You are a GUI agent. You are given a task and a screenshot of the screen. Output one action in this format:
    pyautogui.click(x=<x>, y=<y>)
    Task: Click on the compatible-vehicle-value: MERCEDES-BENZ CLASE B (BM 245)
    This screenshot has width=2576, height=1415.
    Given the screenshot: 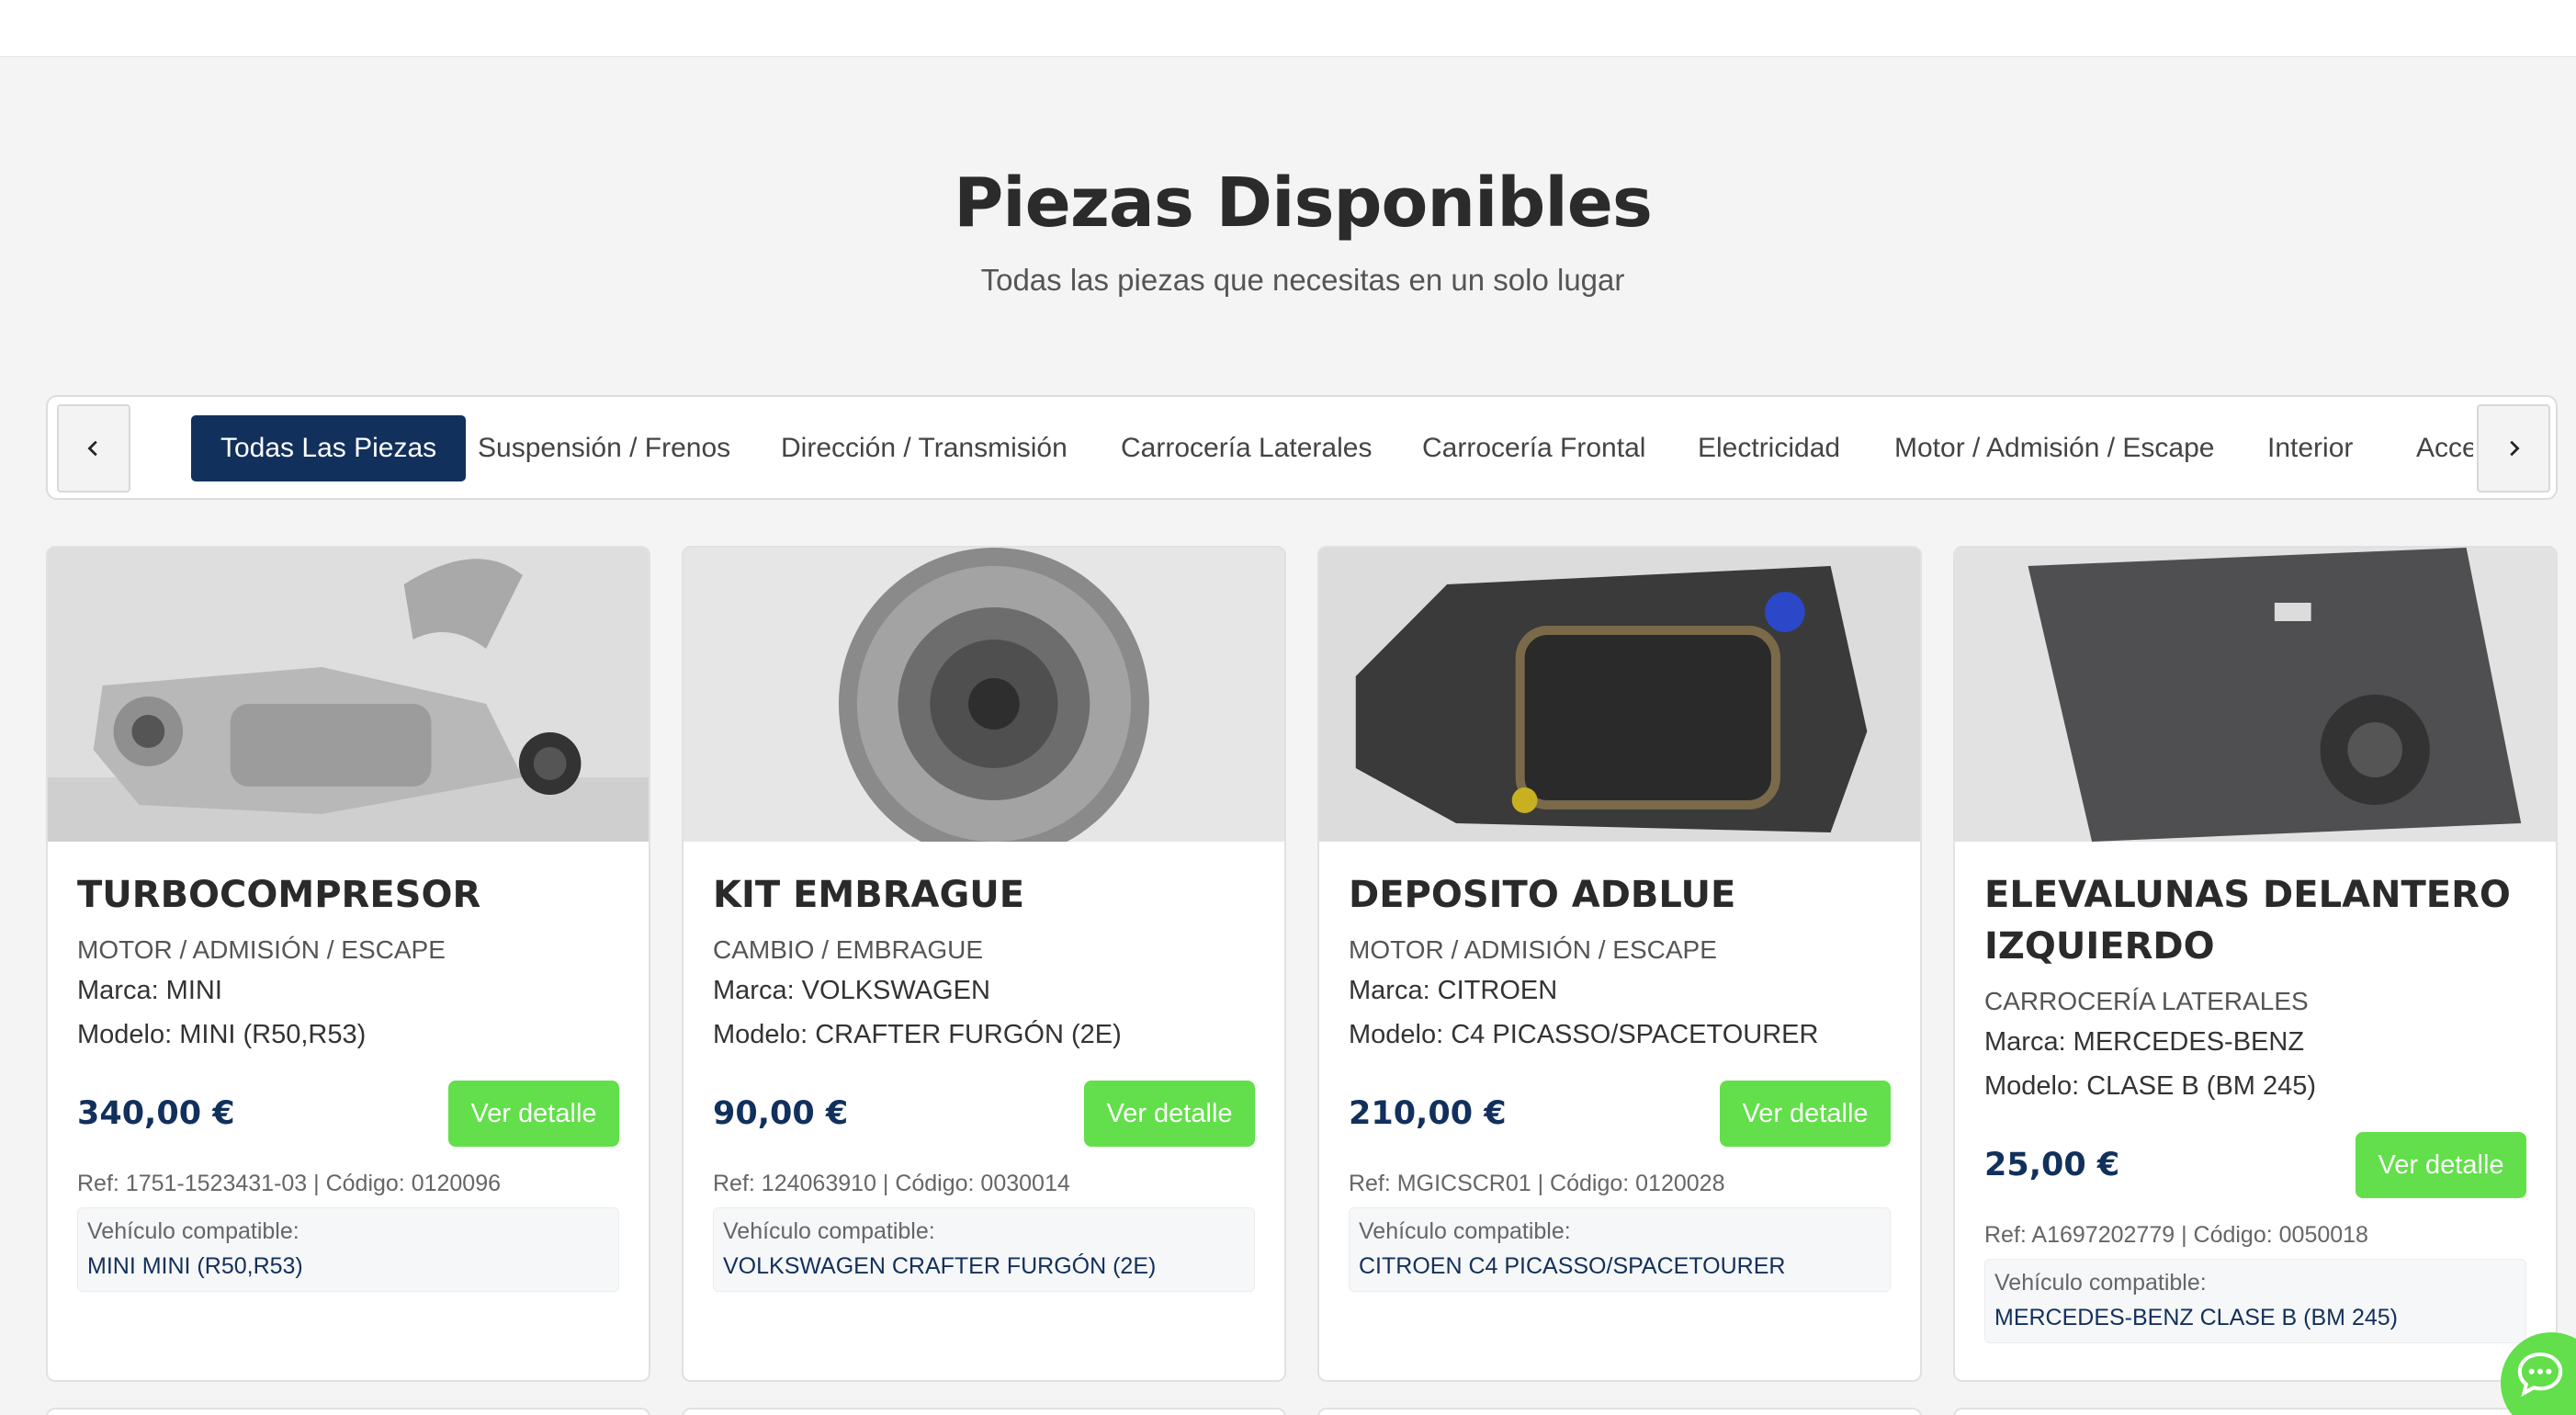 What is the action you would take?
    pyautogui.click(x=2196, y=1317)
    